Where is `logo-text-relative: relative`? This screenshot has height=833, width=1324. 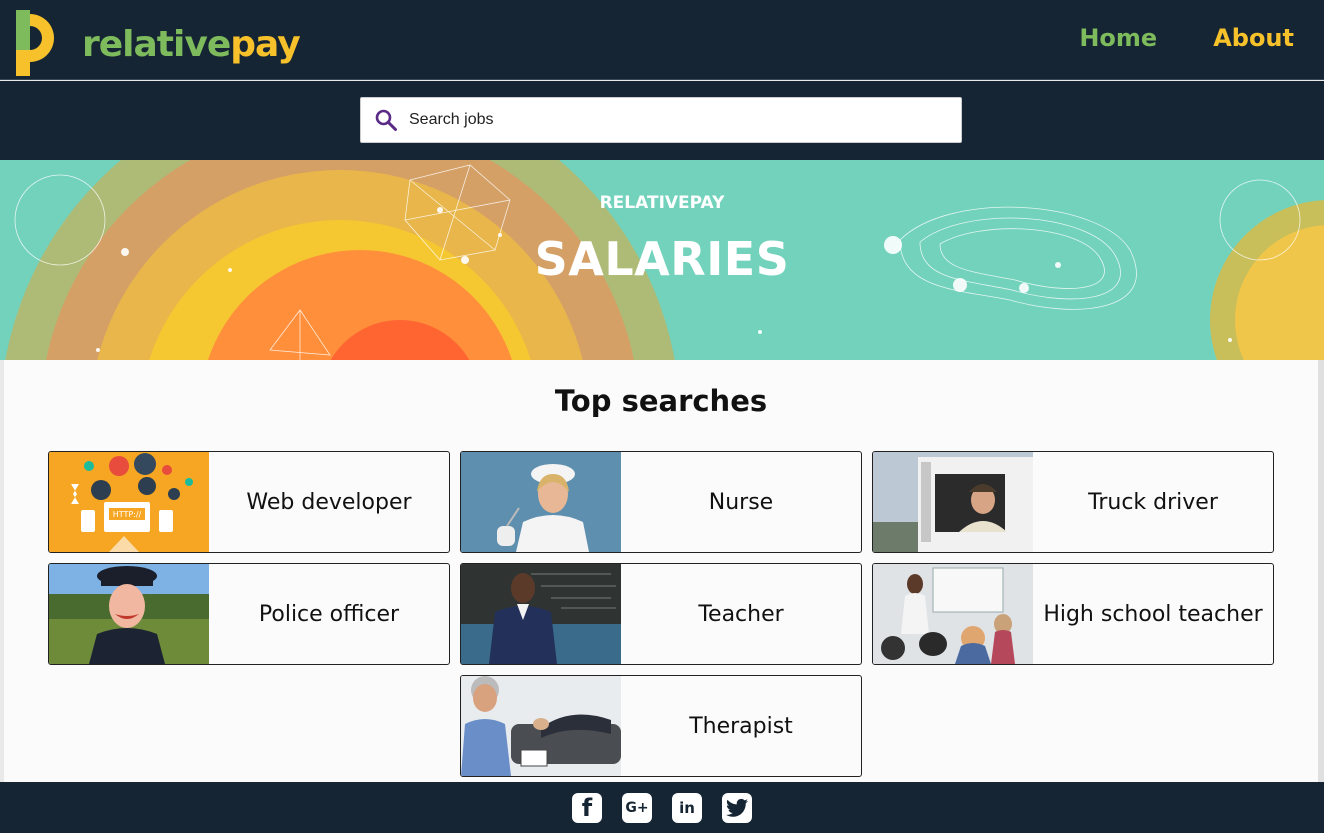
logo-text-relative: relative is located at coordinates (156, 44).